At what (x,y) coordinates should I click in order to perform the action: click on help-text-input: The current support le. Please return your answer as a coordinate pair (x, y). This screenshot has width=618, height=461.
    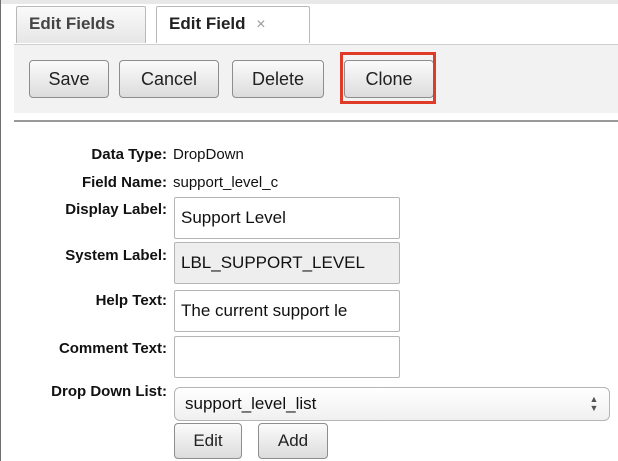
    Looking at the image, I should click on (287, 311).